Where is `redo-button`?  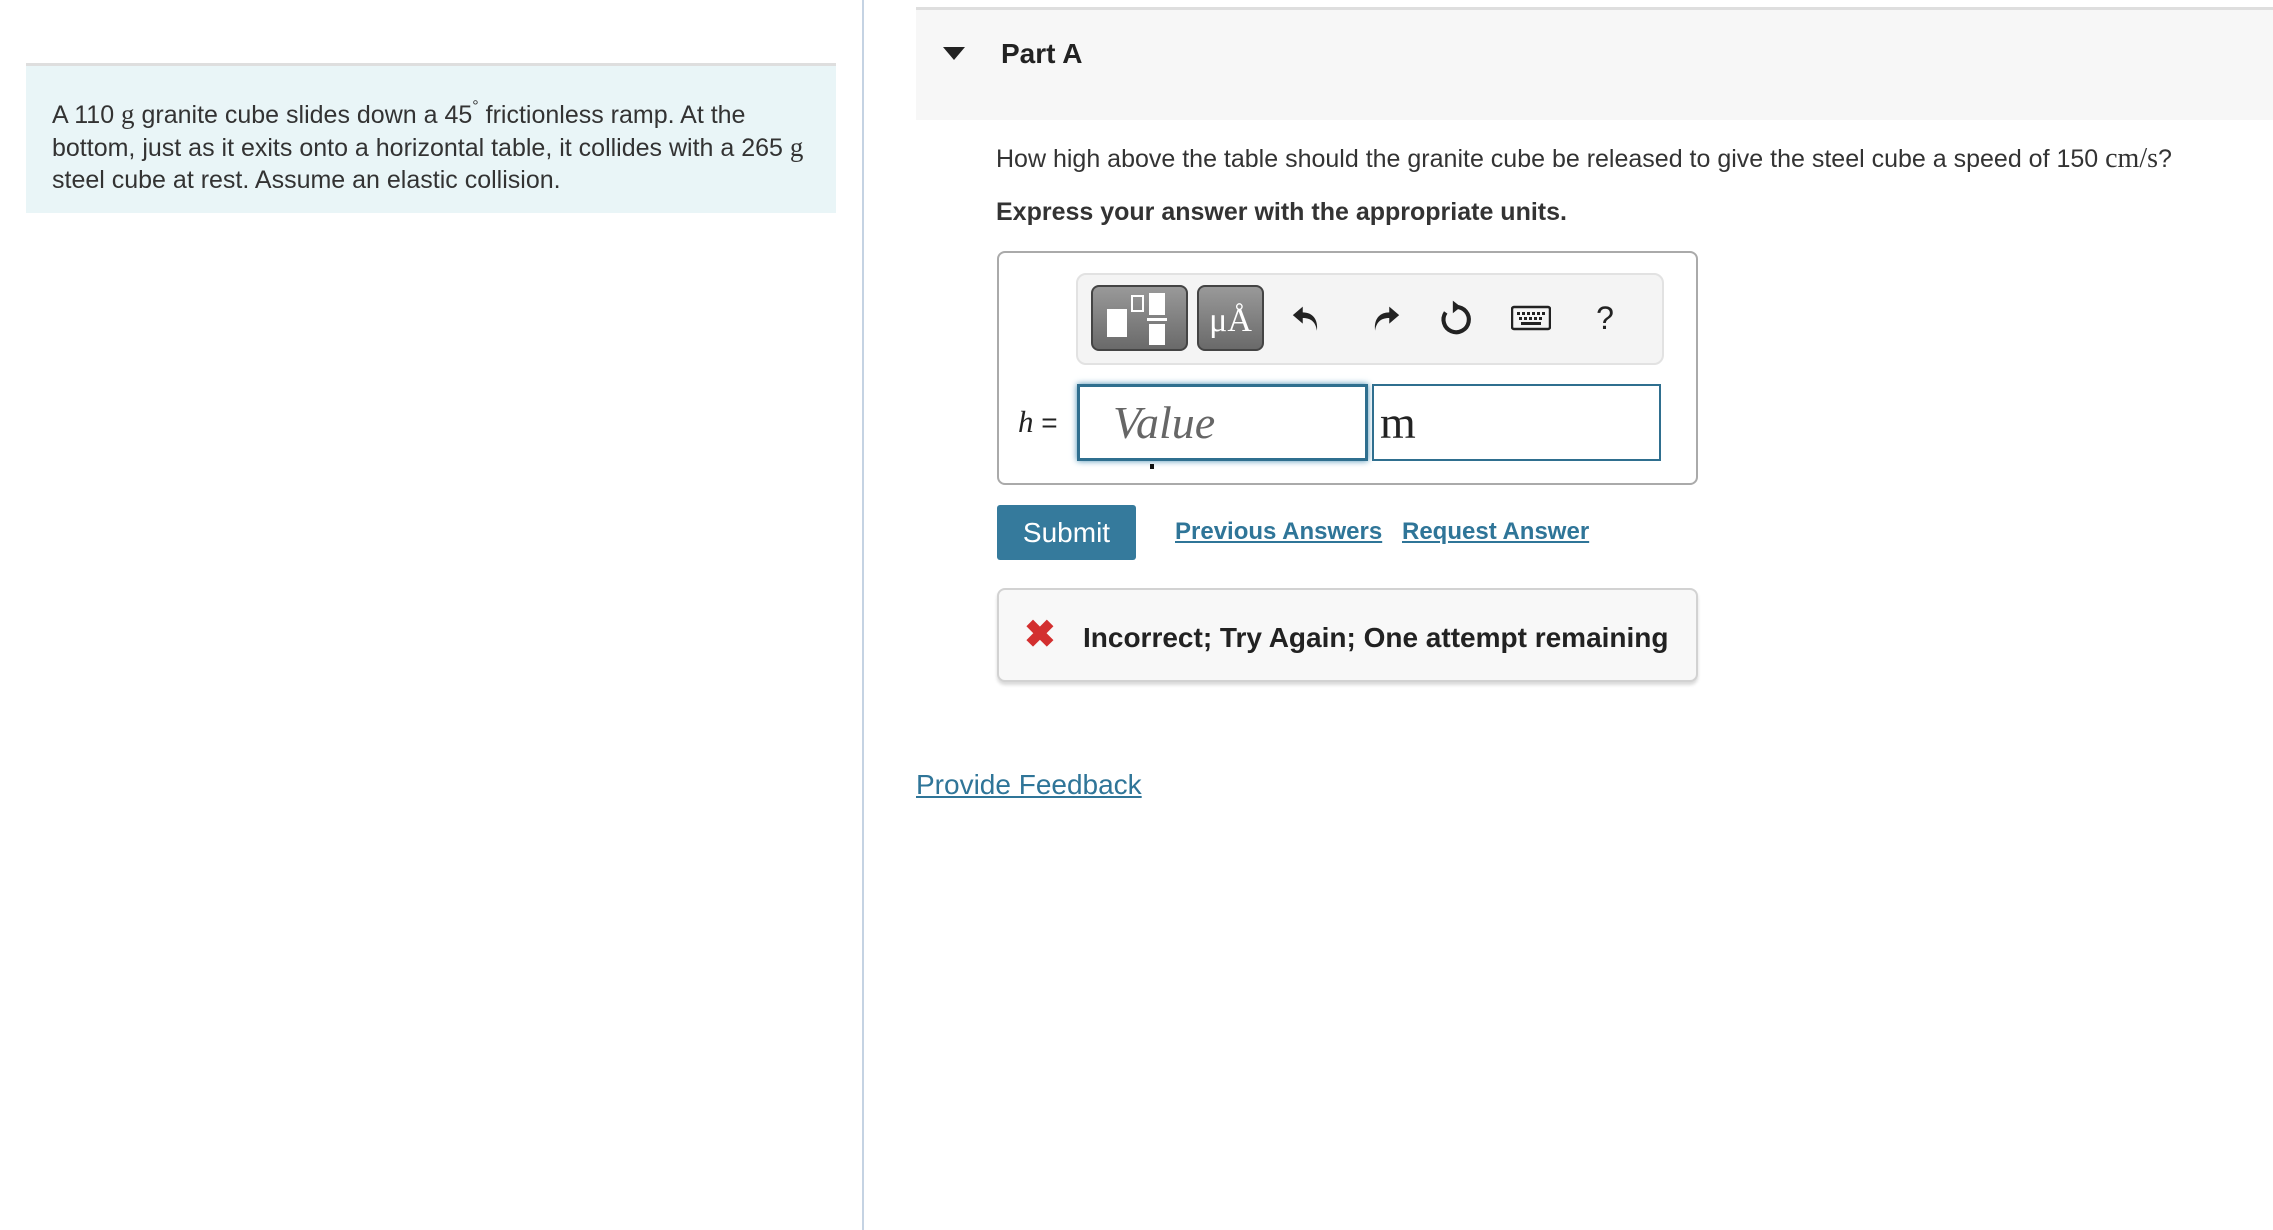
redo-button is located at coordinates (1385, 318).